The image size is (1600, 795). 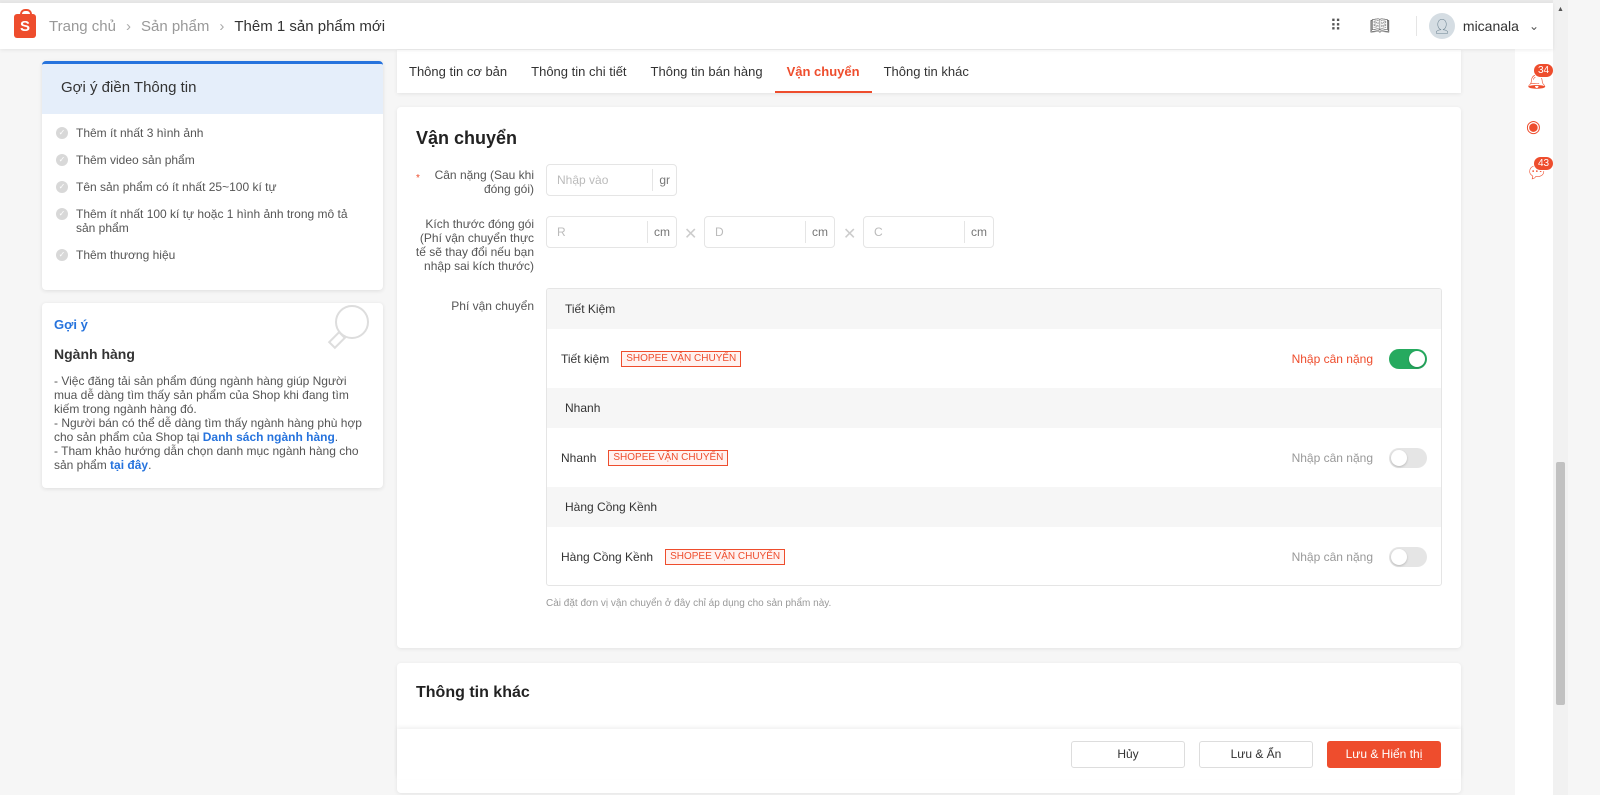 I want to click on section-title: Thông tin khác, so click(x=473, y=692).